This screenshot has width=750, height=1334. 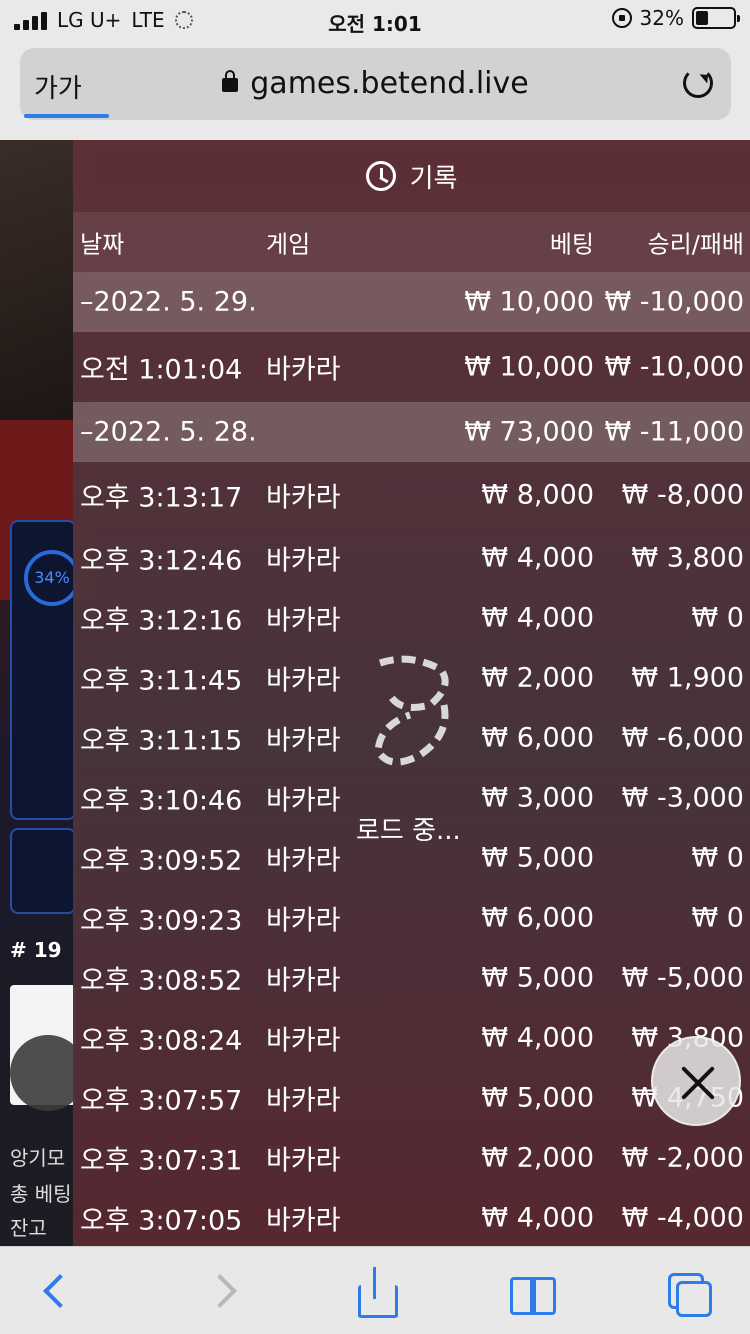 I want to click on status-bar: LG U+ LTE 오전 1:01 32%, so click(x=375, y=20).